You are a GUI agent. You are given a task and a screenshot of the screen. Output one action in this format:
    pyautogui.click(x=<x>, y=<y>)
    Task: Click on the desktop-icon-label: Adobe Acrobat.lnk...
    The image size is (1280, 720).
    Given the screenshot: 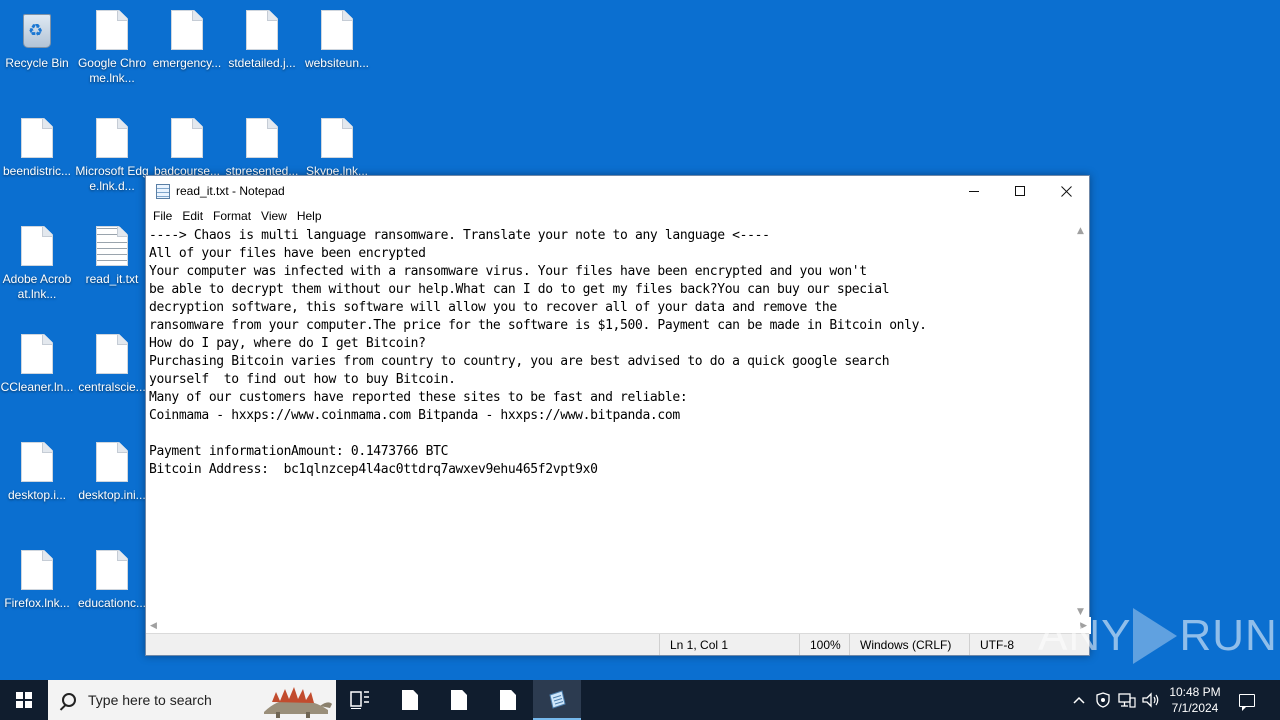 What is the action you would take?
    pyautogui.click(x=37, y=286)
    